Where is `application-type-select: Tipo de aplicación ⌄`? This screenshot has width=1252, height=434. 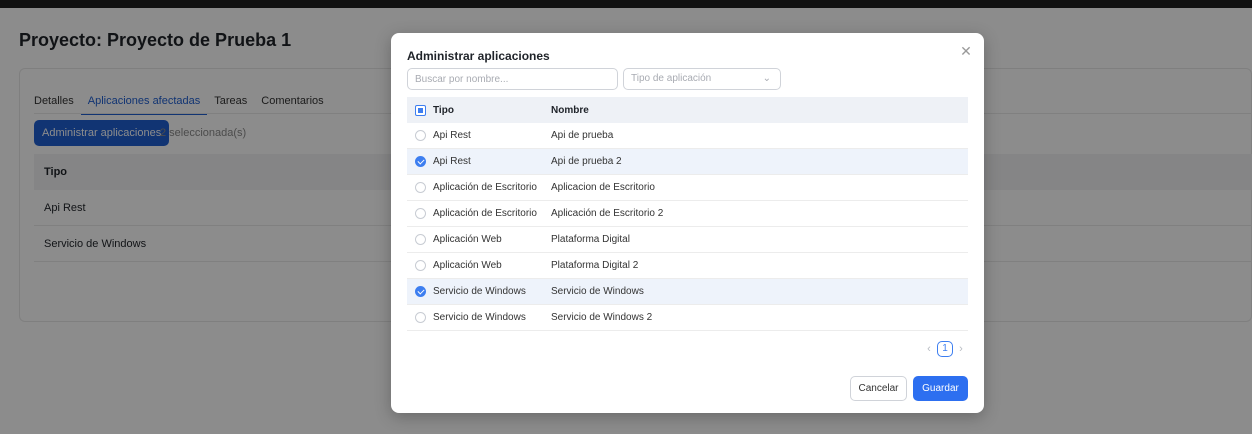
application-type-select: Tipo de aplicación ⌄ is located at coordinates (702, 79).